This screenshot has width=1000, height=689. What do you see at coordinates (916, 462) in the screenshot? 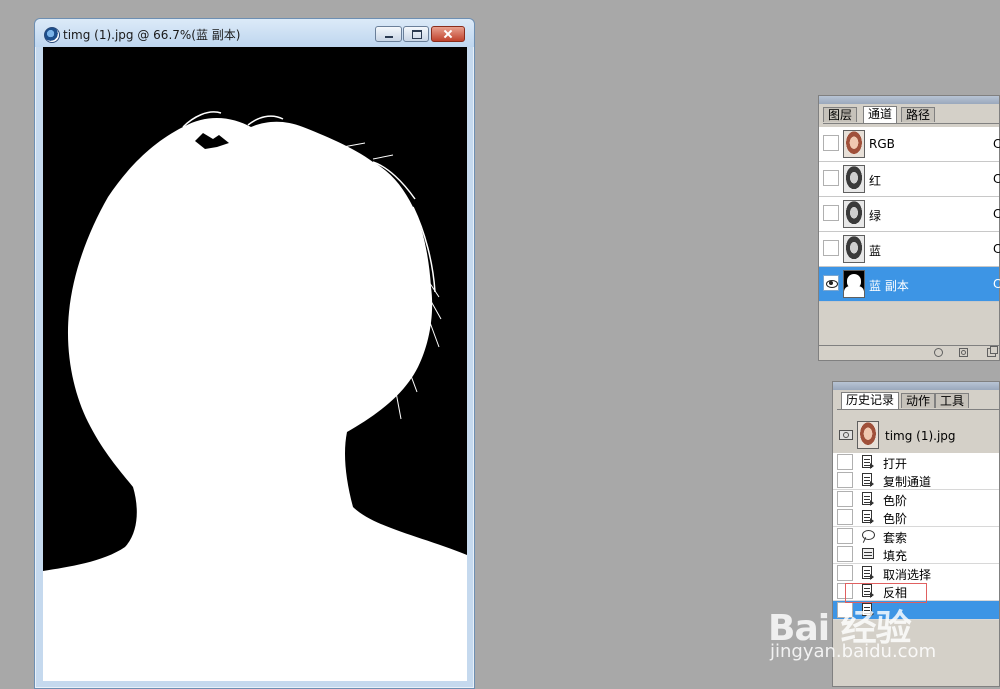
I see `history-step: 打开` at bounding box center [916, 462].